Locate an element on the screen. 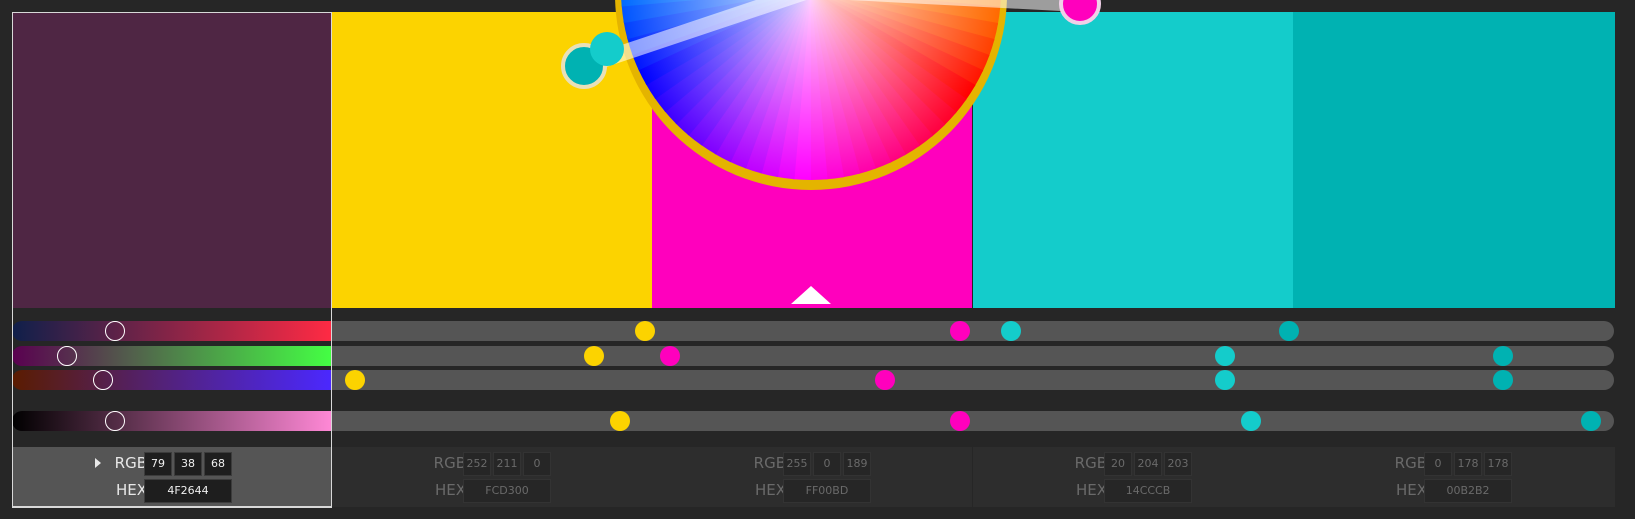  rgb-g-field: 0 is located at coordinates (827, 464).